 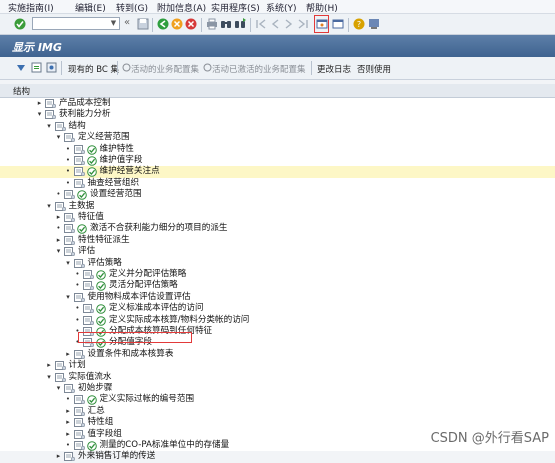 What do you see at coordinates (85, 114) in the screenshot?
I see `tree-node-label: 获利能力分析` at bounding box center [85, 114].